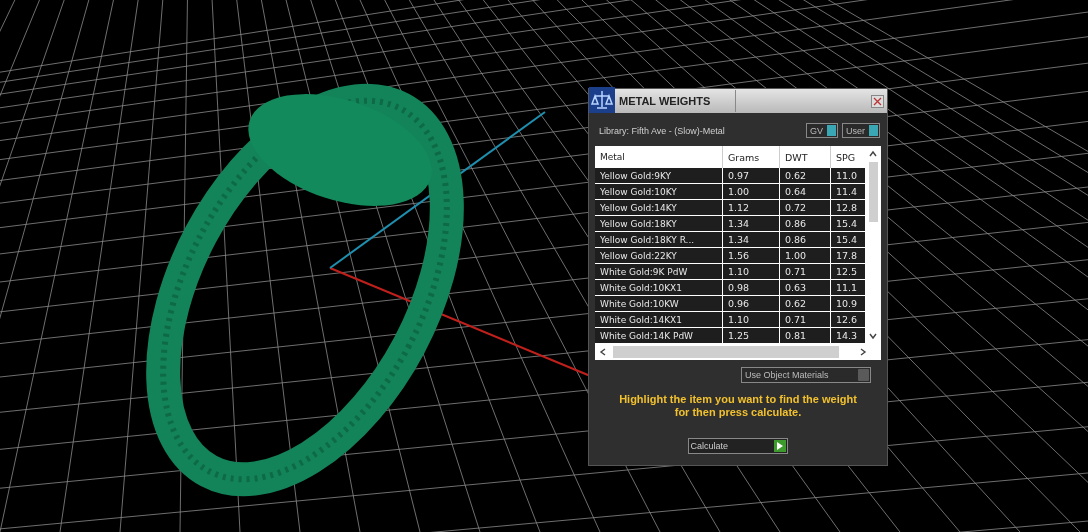  I want to click on table-cell: White Gold:10KX1, so click(659, 287).